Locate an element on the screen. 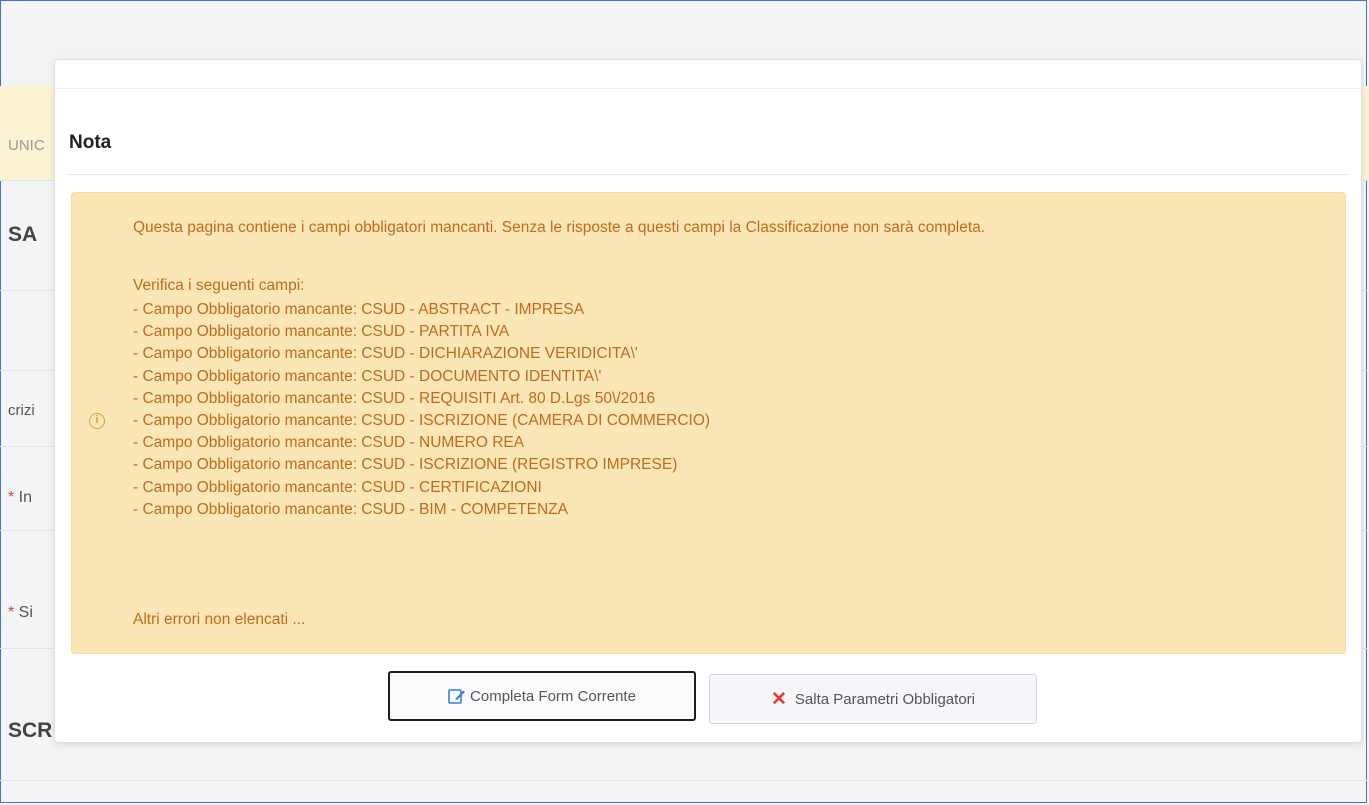  alert-verify-label: Verifica i seguenti campi: is located at coordinates (219, 285).